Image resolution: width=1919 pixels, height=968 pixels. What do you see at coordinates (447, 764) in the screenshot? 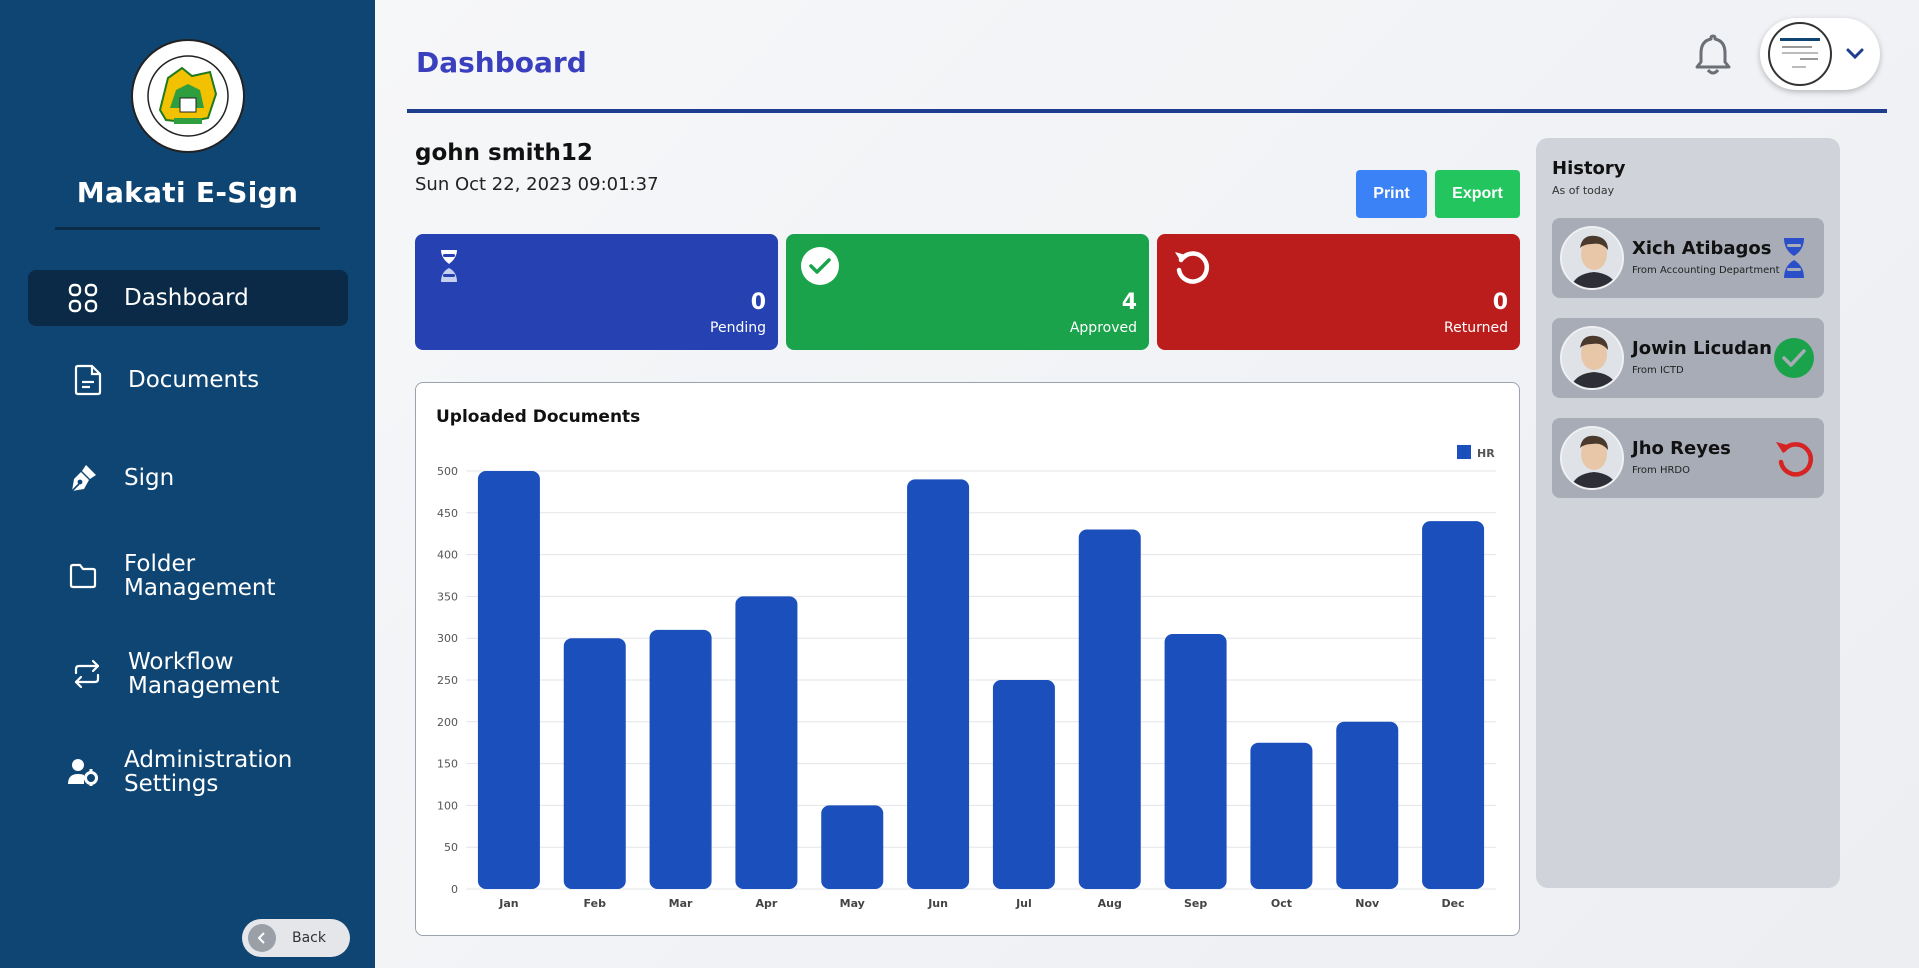
I see `y-tick-label: 150` at bounding box center [447, 764].